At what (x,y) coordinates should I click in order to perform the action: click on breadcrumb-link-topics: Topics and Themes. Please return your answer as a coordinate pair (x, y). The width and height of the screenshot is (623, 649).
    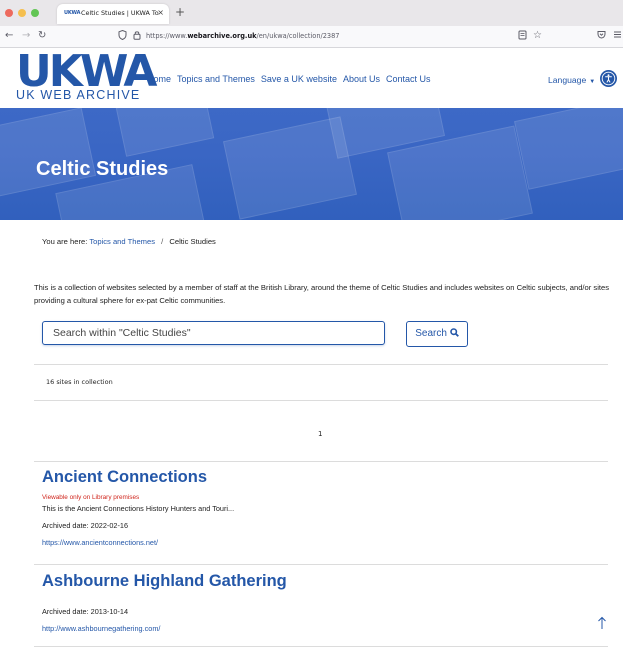
    Looking at the image, I should click on (122, 241).